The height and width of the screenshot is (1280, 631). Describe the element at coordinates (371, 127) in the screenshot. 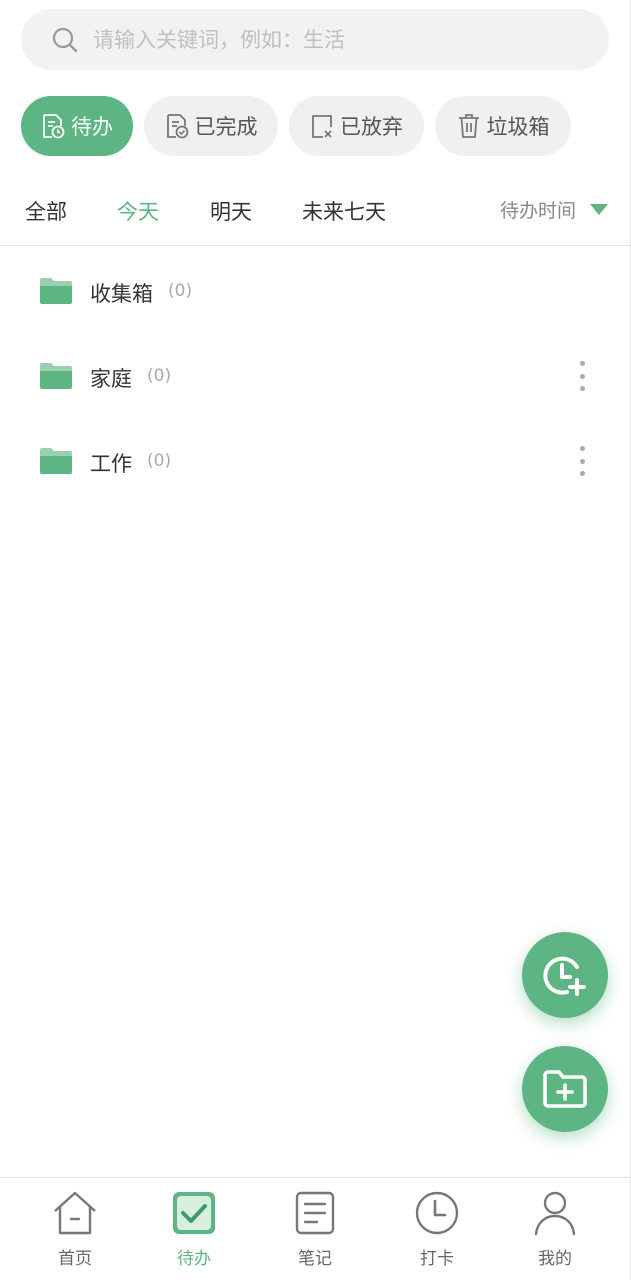

I see `chip-abandoned-label: 已放弃` at that location.